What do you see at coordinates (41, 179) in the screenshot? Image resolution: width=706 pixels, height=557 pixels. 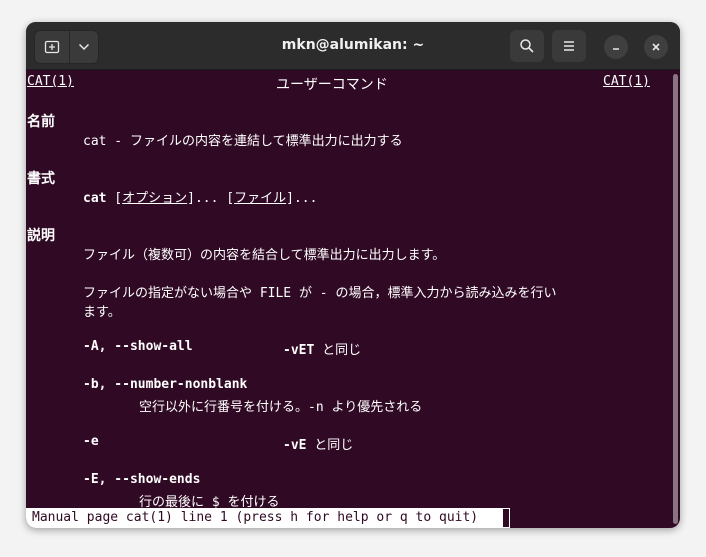 I see `section-synopsis-heading: 書式` at bounding box center [41, 179].